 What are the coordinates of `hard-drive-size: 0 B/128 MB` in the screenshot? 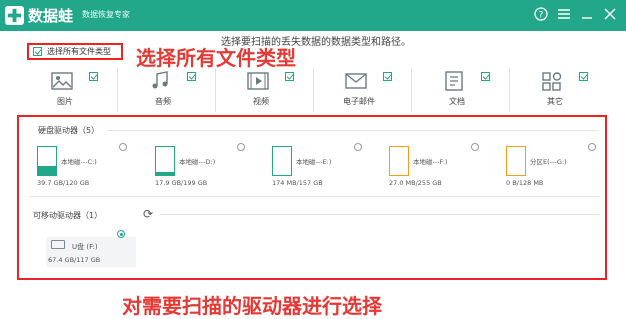 It's located at (524, 183).